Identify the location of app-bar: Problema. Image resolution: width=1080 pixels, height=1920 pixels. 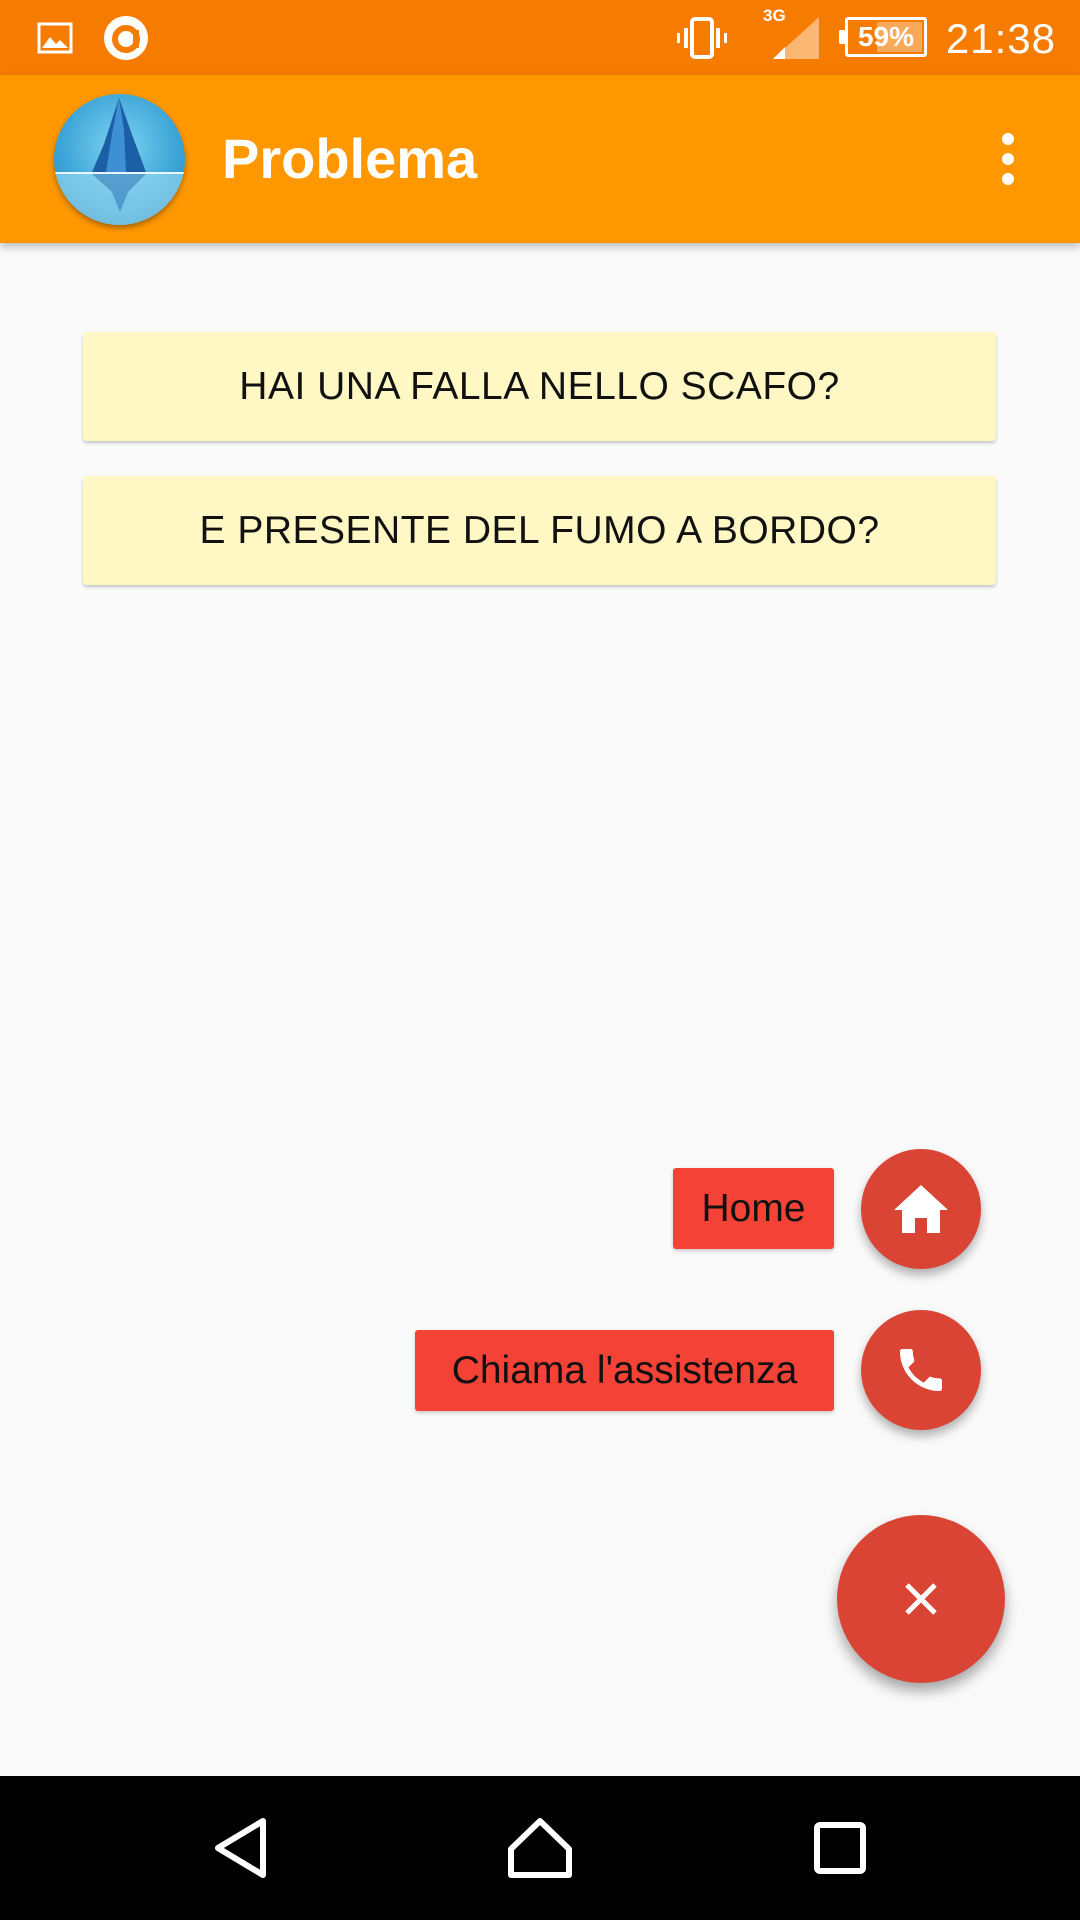
(540, 159).